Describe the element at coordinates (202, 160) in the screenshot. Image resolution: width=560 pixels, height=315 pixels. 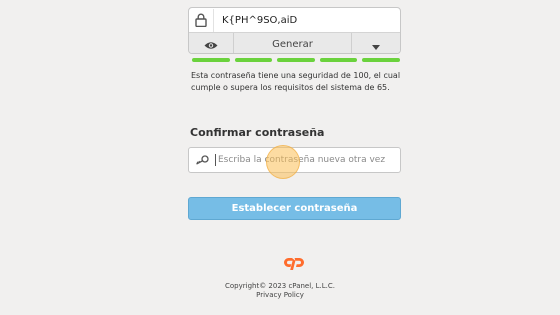
I see `key-icon` at that location.